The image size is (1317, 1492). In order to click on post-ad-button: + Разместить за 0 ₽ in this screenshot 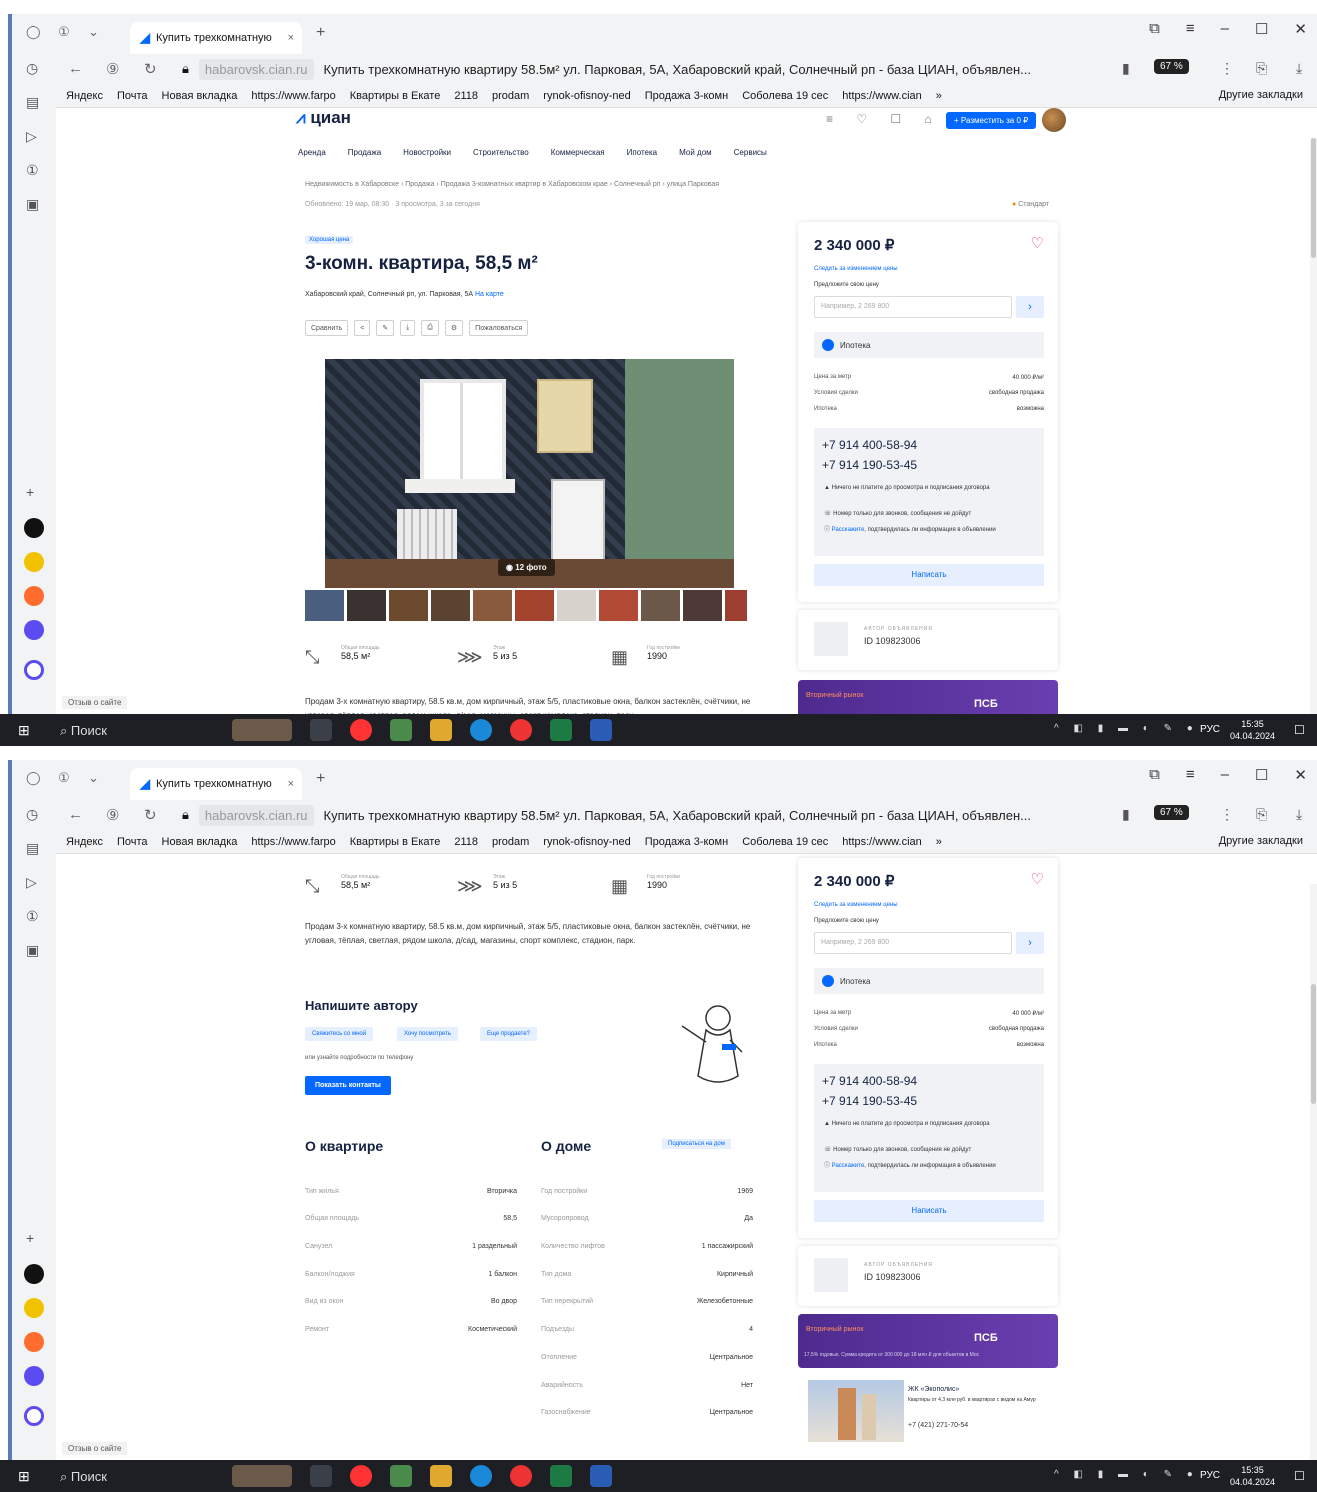, I will do `click(991, 120)`.